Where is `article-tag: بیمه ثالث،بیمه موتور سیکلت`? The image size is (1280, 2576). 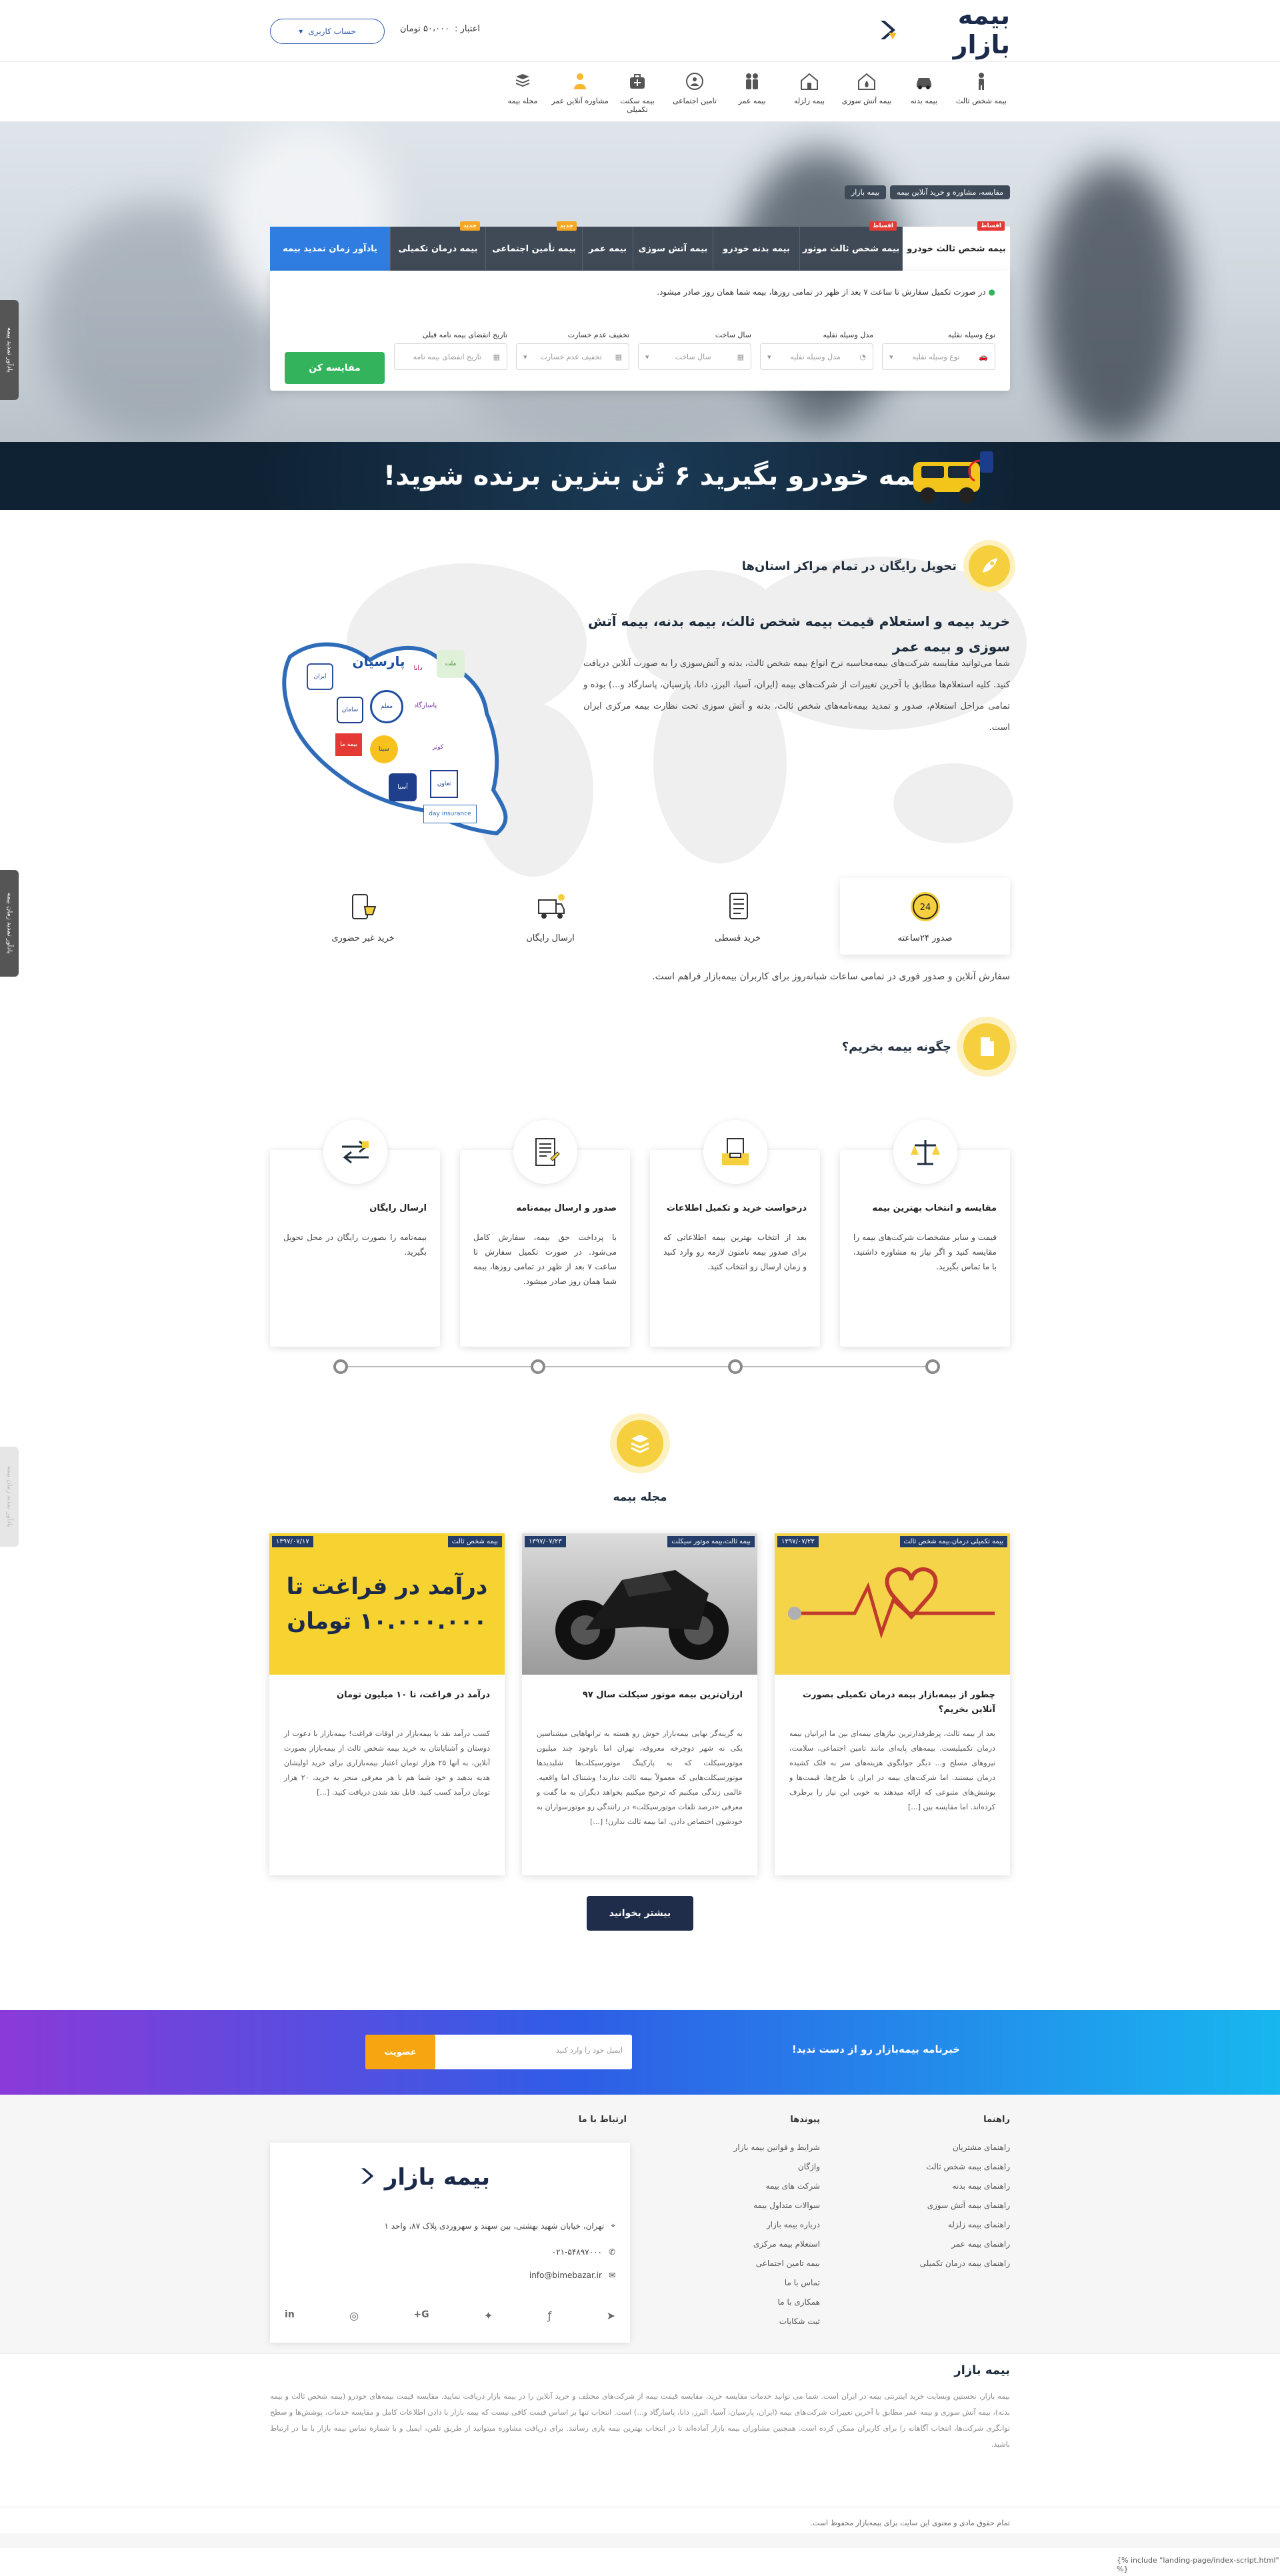
article-tag: بیمه ثالث،بیمه موتور سیکلت is located at coordinates (711, 1541).